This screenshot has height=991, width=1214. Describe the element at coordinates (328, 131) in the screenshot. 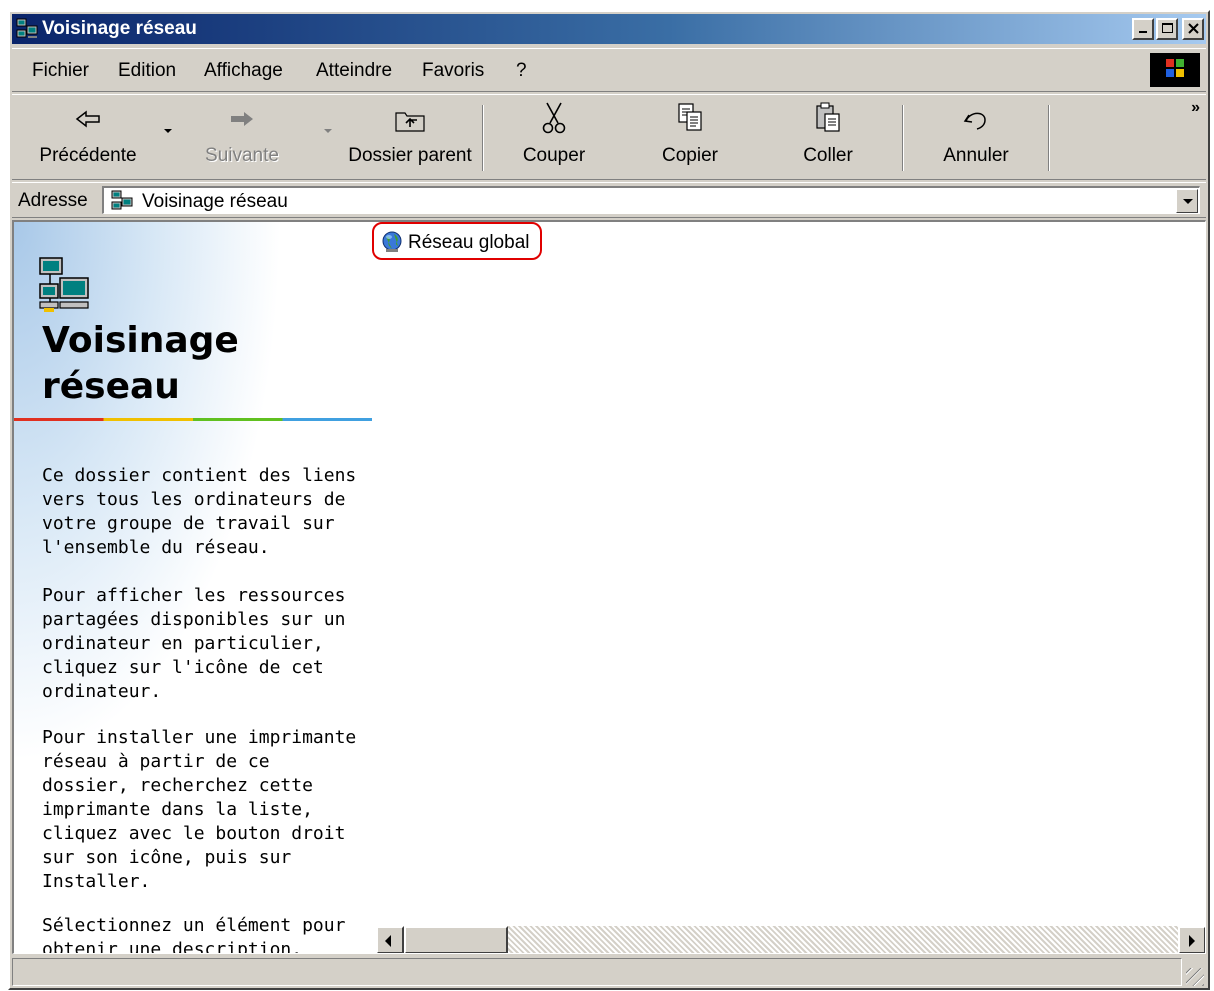

I see `forward-dropdown-icon` at that location.